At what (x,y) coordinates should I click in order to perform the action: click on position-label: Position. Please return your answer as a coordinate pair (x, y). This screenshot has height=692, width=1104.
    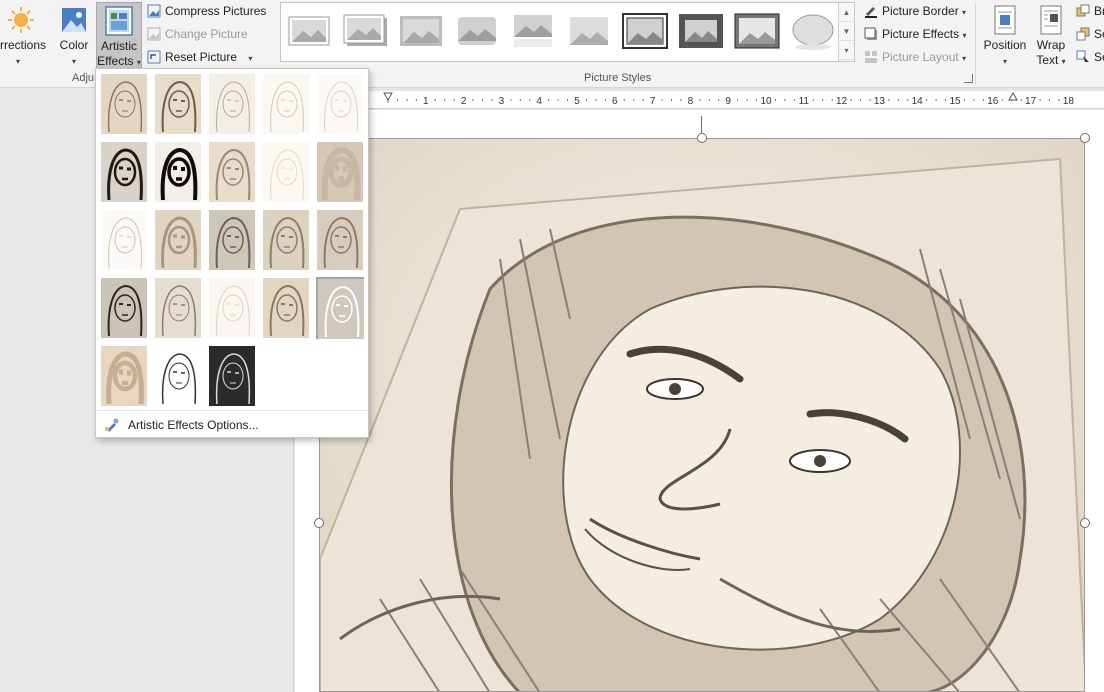
    Looking at the image, I should click on (1005, 45).